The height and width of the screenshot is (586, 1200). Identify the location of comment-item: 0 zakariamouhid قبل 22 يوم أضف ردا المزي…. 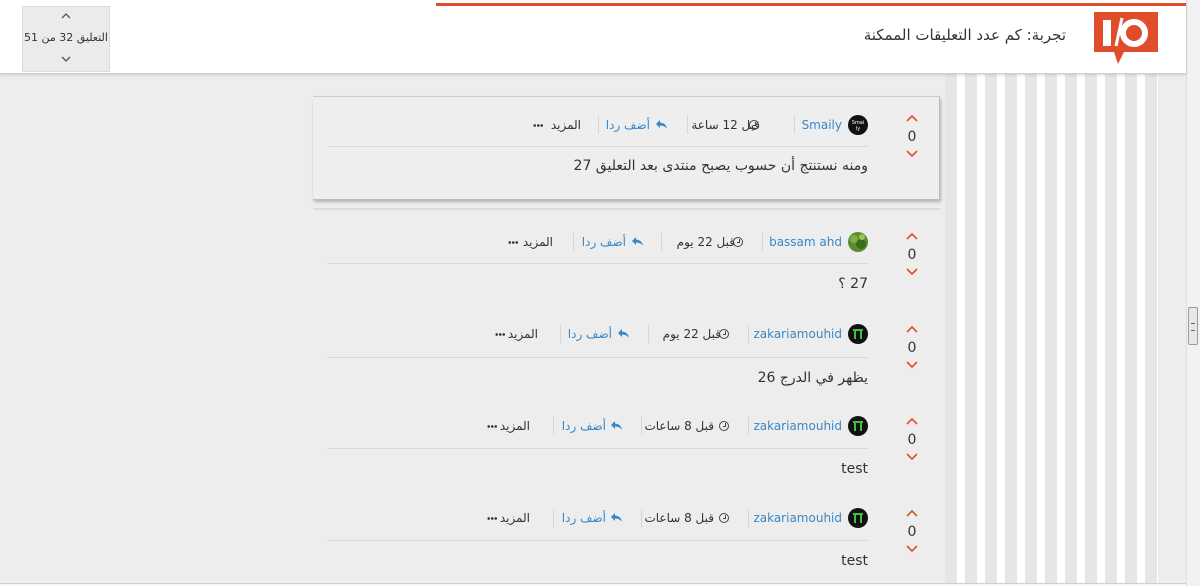
(626, 354).